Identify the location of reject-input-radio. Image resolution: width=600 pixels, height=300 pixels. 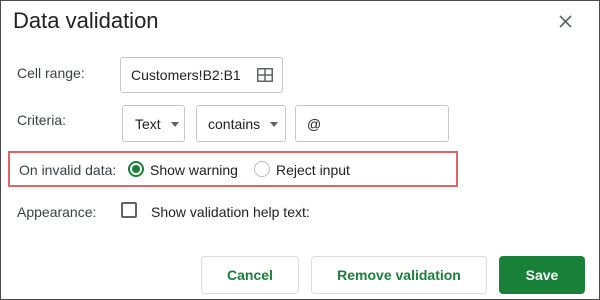
(262, 169).